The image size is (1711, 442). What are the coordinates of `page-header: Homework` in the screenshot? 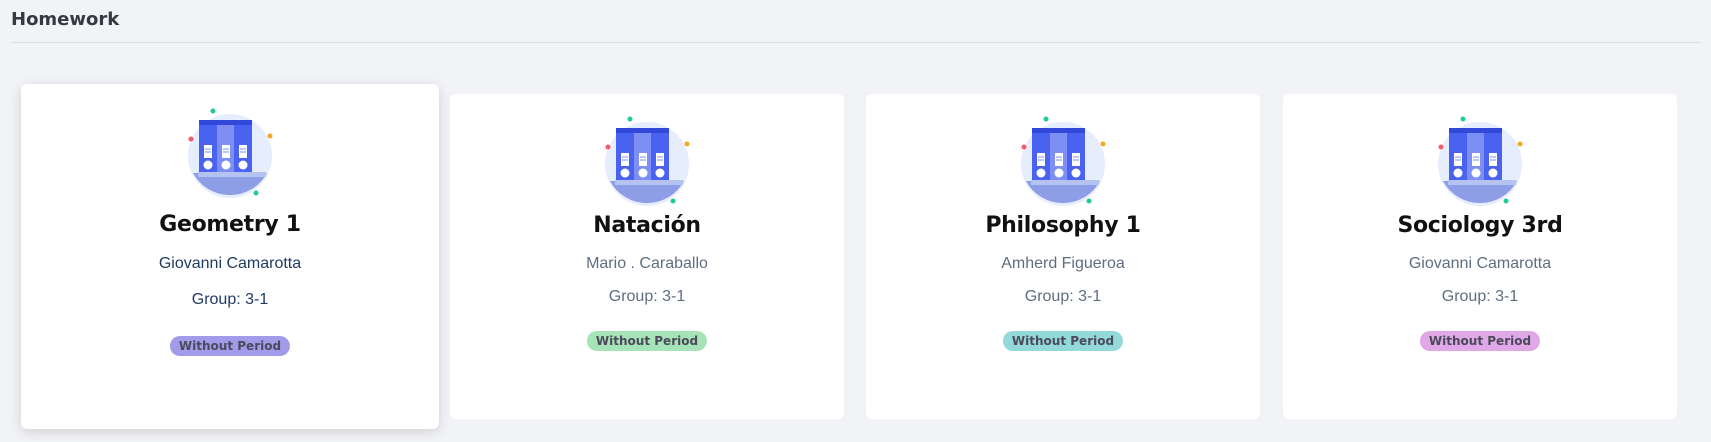 It's located at (856, 21).